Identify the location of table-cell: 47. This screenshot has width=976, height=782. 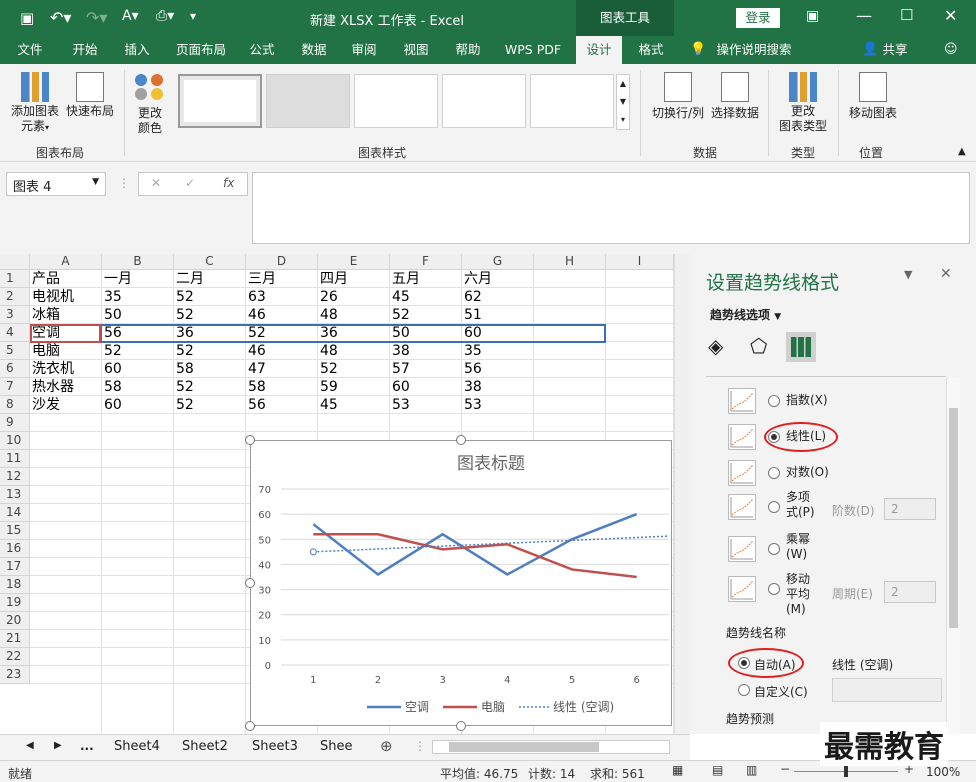
(256, 369).